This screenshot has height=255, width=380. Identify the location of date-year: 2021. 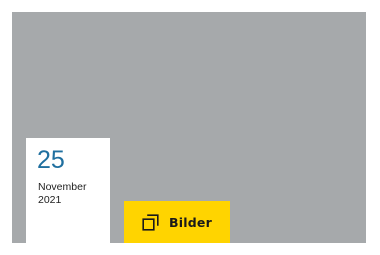
(50, 200).